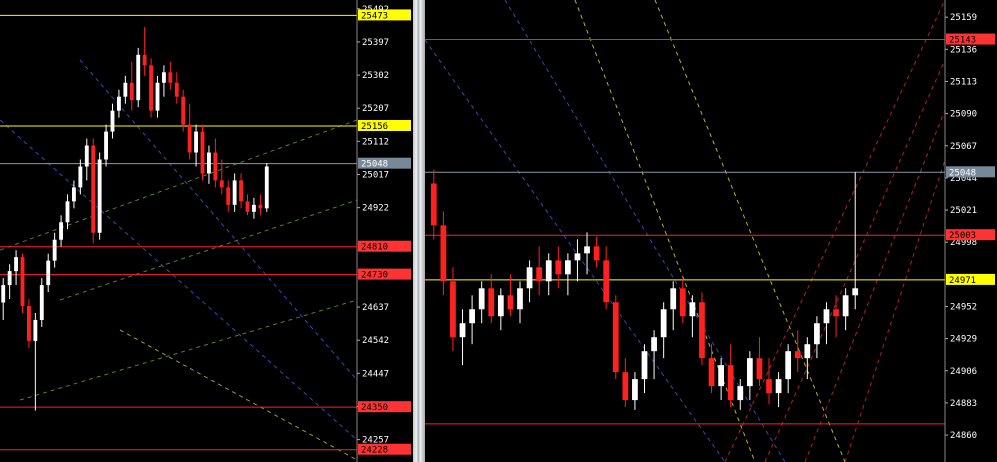 This screenshot has height=462, width=997. I want to click on axis-tick-label-3: 25207, so click(375, 109).